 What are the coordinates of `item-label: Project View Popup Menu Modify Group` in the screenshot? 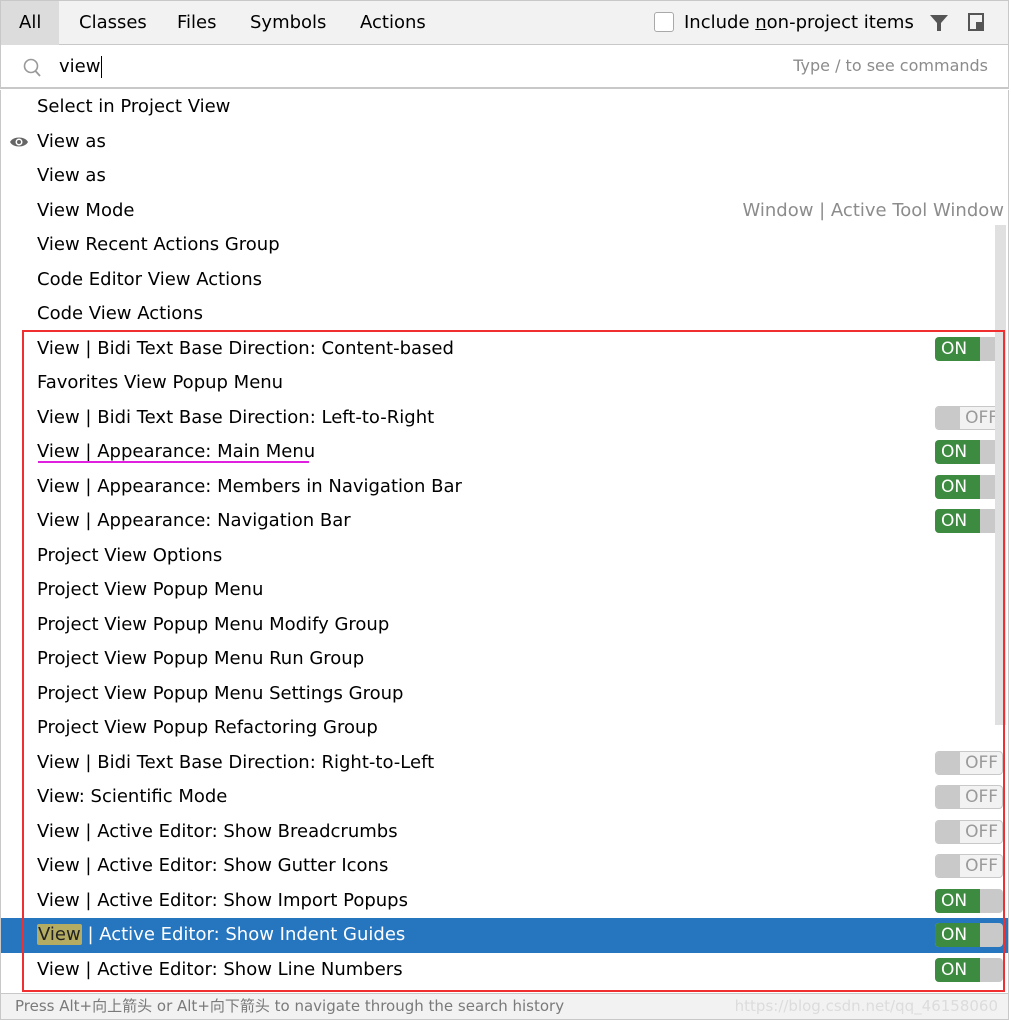 It's located at (213, 624).